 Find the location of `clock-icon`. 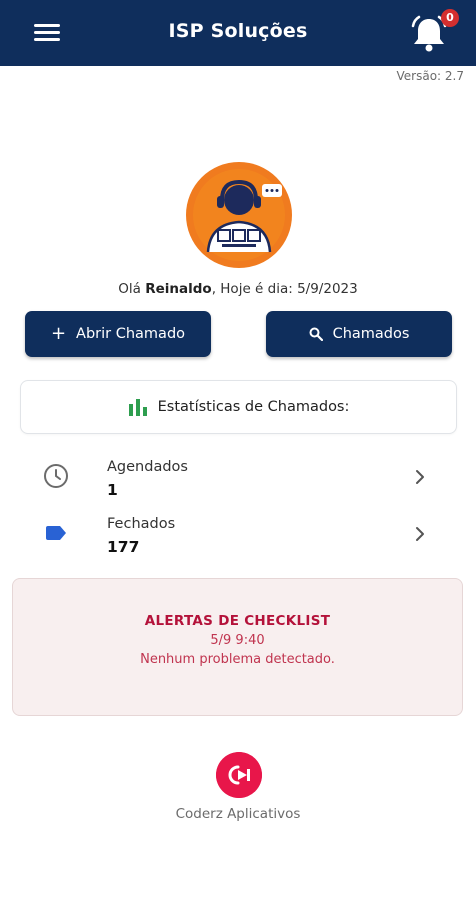

clock-icon is located at coordinates (56, 476).